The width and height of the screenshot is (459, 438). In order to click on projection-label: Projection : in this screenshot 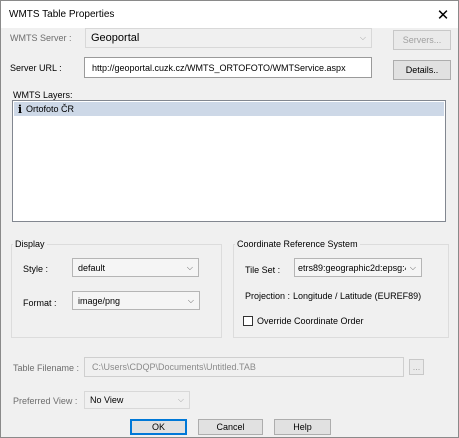, I will do `click(268, 296)`.